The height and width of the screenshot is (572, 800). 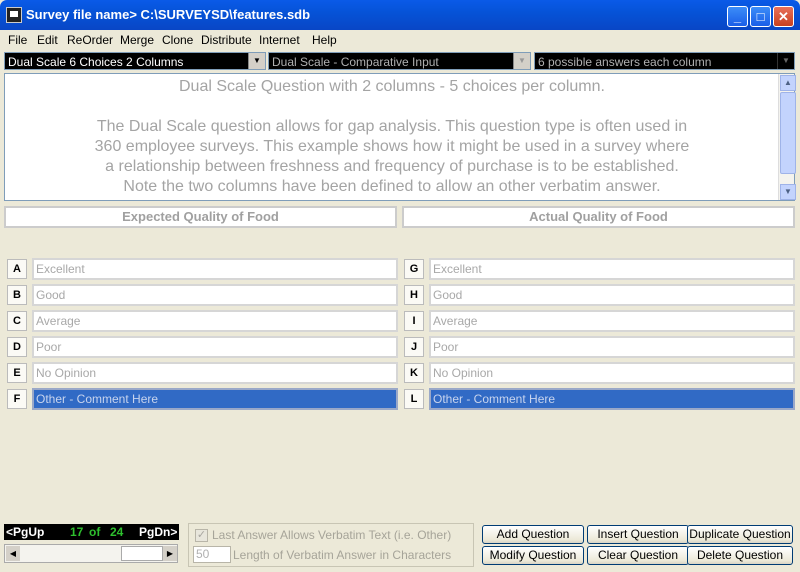 What do you see at coordinates (14, 15) in the screenshot?
I see `app-icon` at bounding box center [14, 15].